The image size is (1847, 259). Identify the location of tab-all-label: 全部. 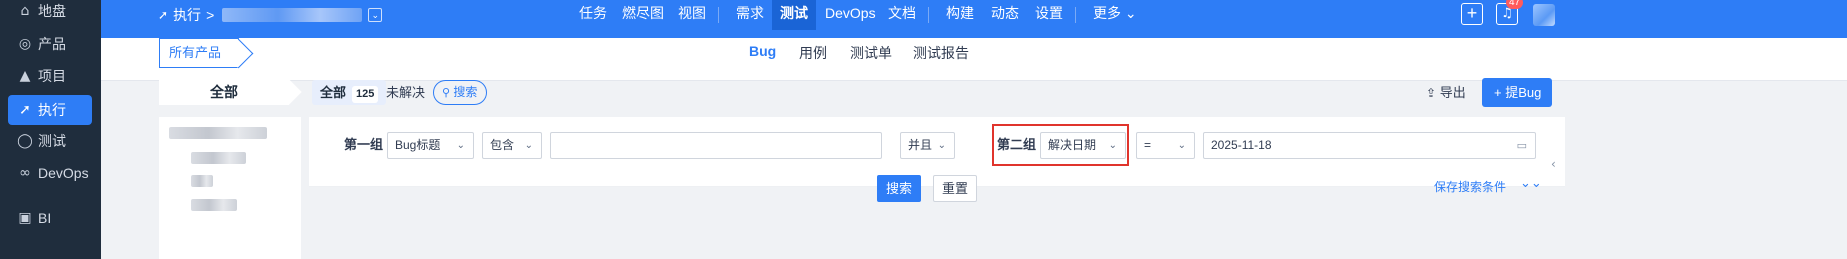
(333, 92).